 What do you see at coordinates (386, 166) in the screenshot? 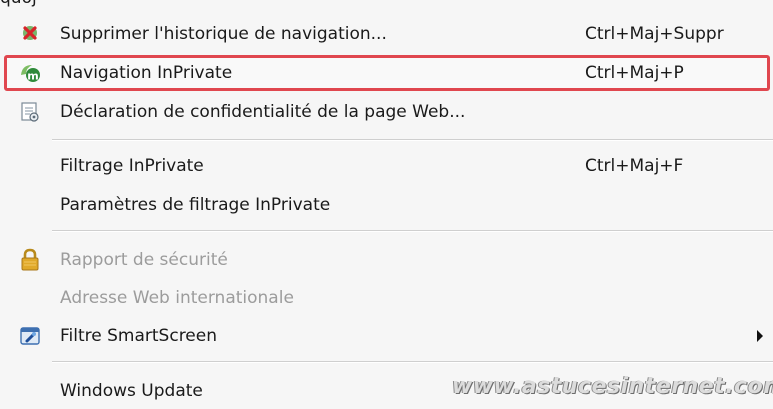
I see `menu-item-inprivate-filtering: Filtrage InPrivate Ctrl+Maj+F` at bounding box center [386, 166].